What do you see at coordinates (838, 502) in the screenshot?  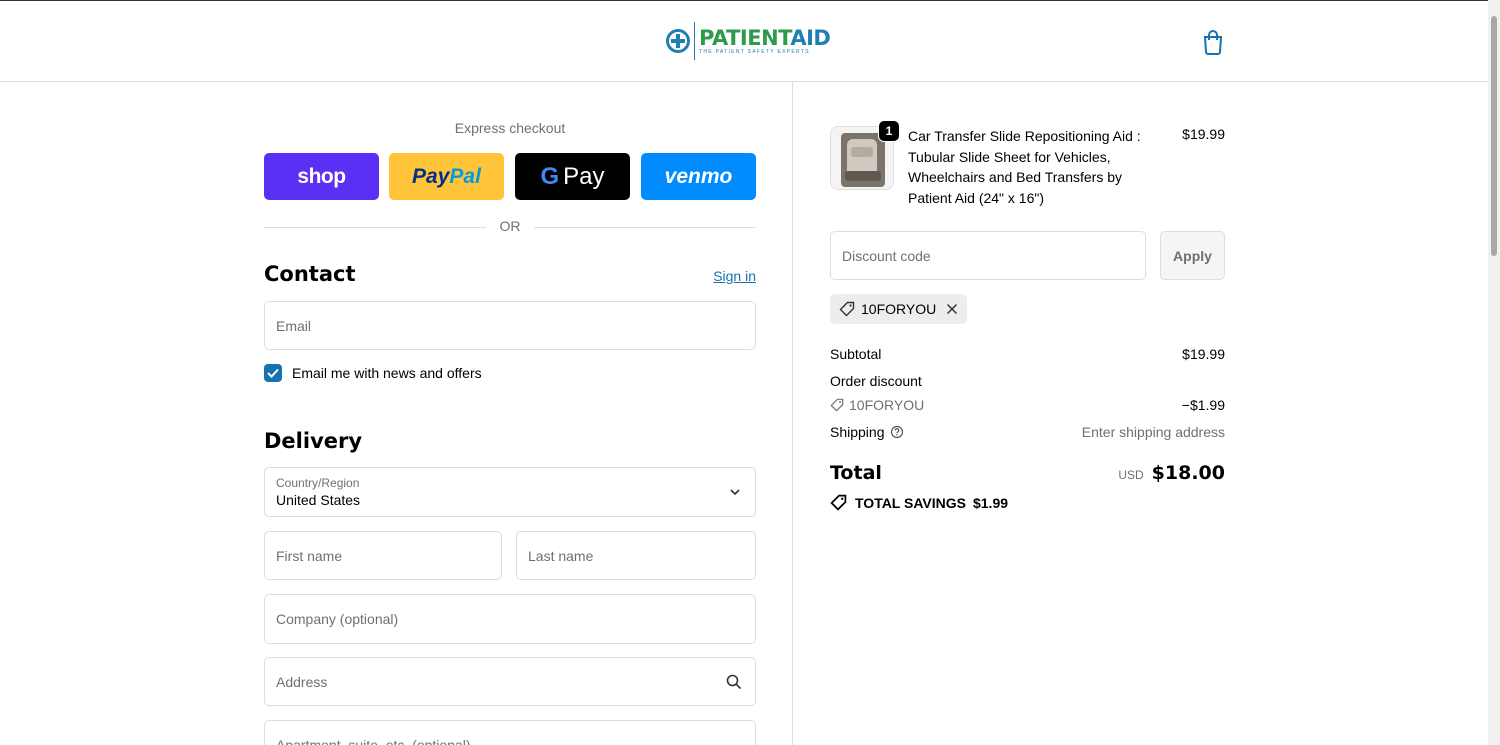 I see `savings-tag-icon` at bounding box center [838, 502].